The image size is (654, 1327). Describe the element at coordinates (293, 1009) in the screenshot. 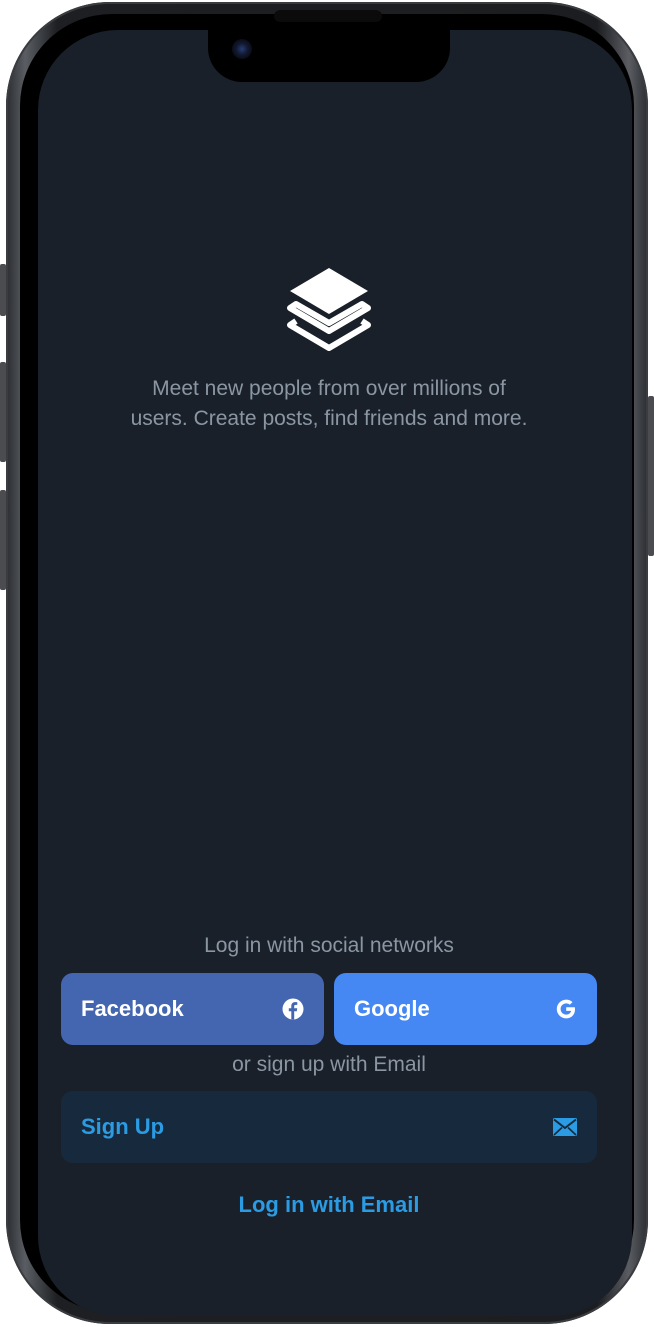

I see `facebook-icon` at that location.